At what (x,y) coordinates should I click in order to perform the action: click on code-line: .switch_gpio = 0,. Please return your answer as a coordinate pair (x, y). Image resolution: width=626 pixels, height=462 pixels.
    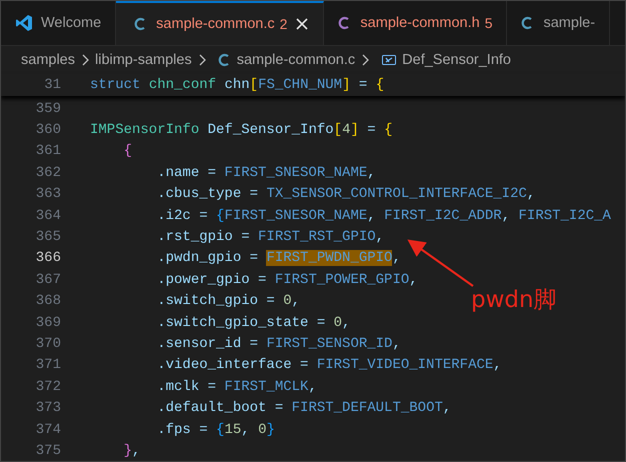
    Looking at the image, I should click on (228, 301).